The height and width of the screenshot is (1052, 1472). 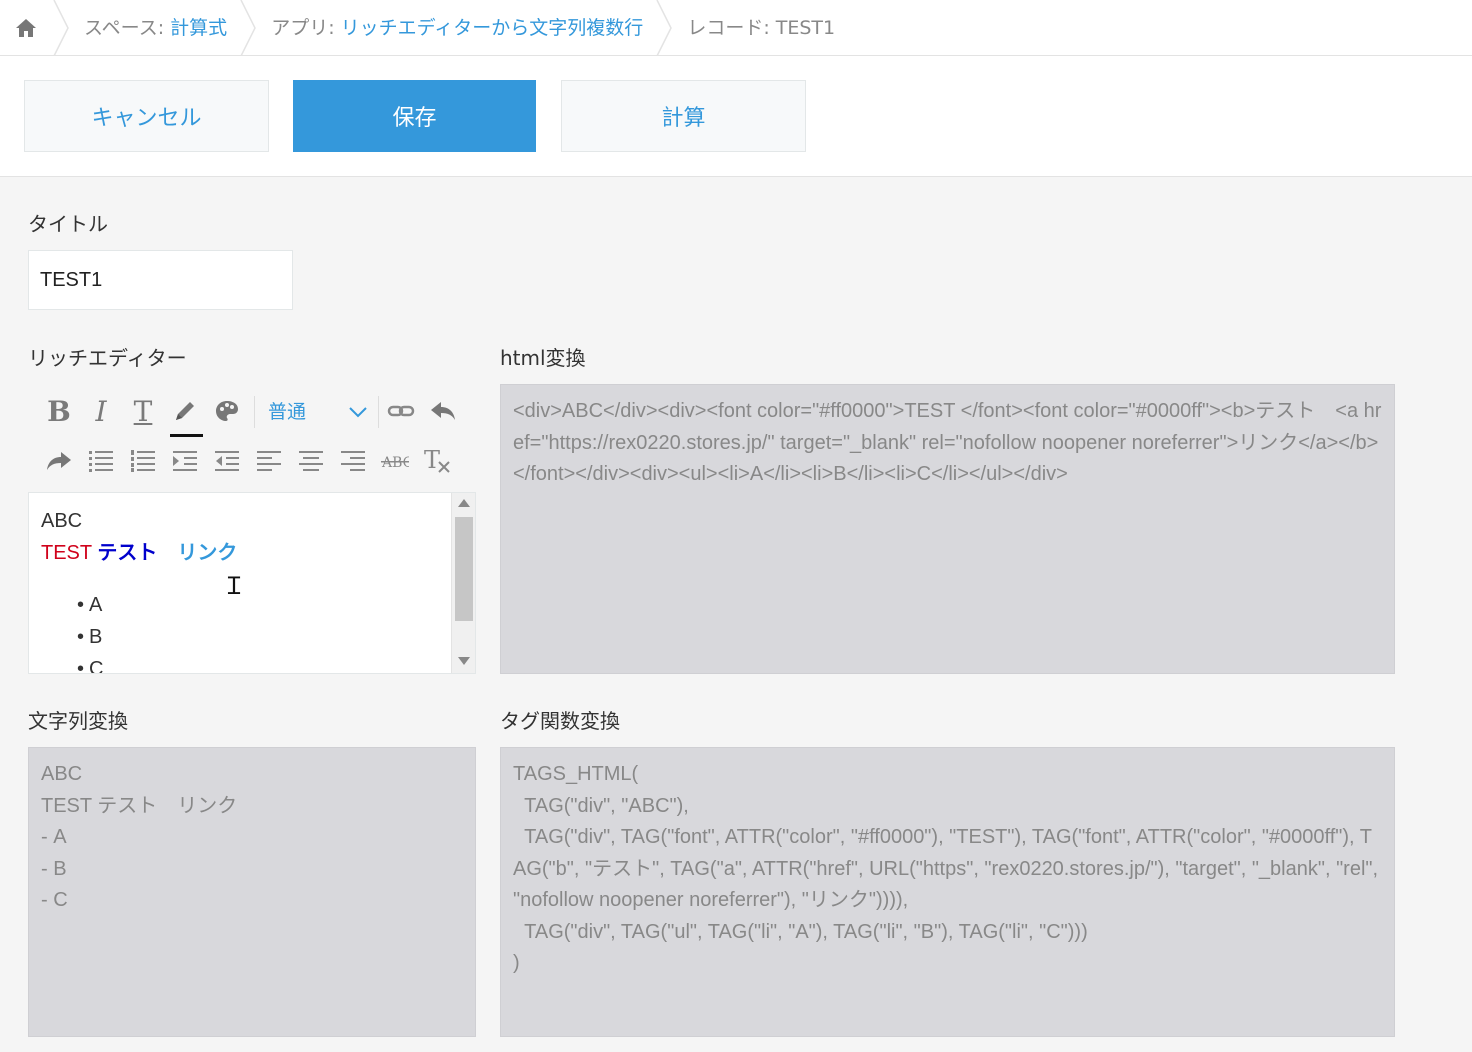 I want to click on background-color-icon, so click(x=227, y=411).